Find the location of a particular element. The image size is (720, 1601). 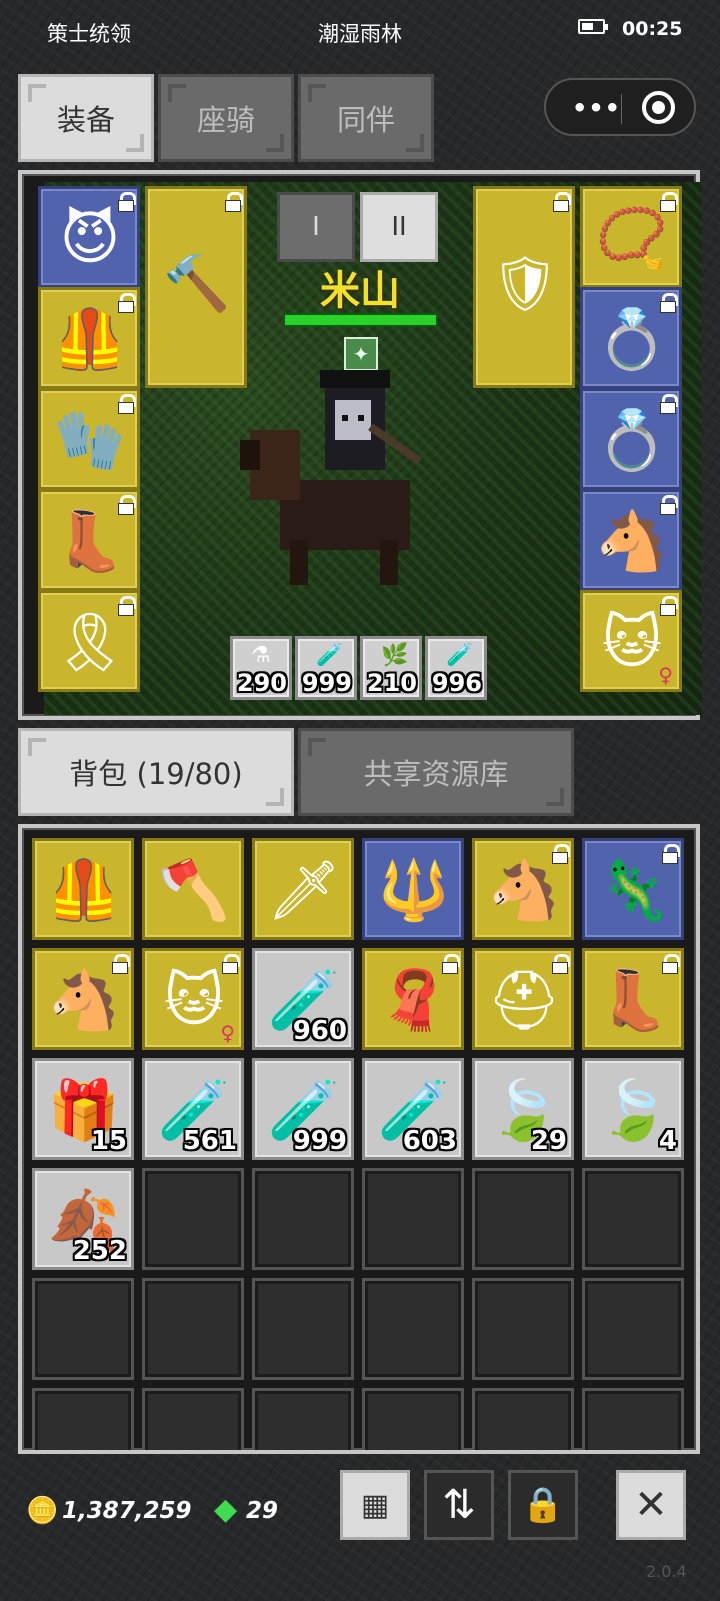

scimitar-icon: 🗡 is located at coordinates (304, 890).